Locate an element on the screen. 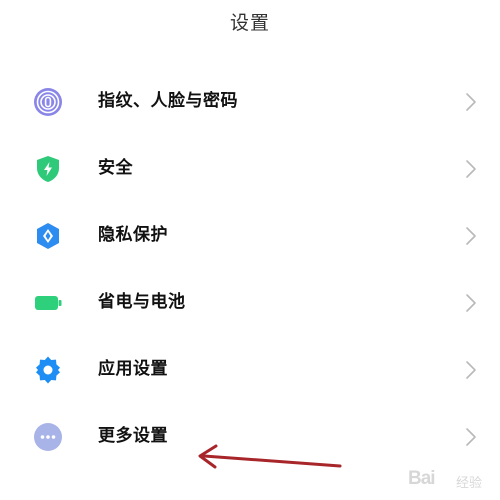  settings-item-battery: 省电与电池 is located at coordinates (250, 302).